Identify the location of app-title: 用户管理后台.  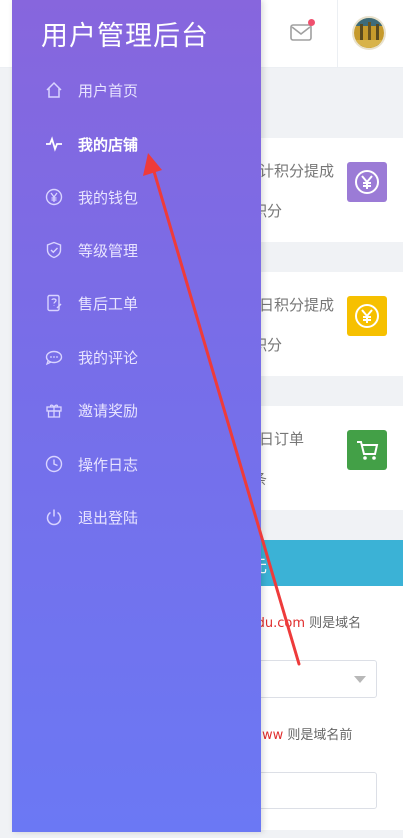
(125, 36).